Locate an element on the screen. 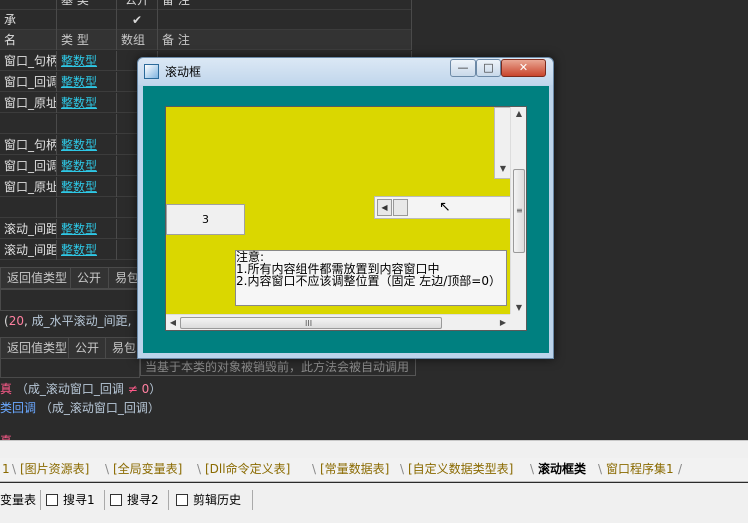  scroll-up-icon: ▲ is located at coordinates (519, 114).